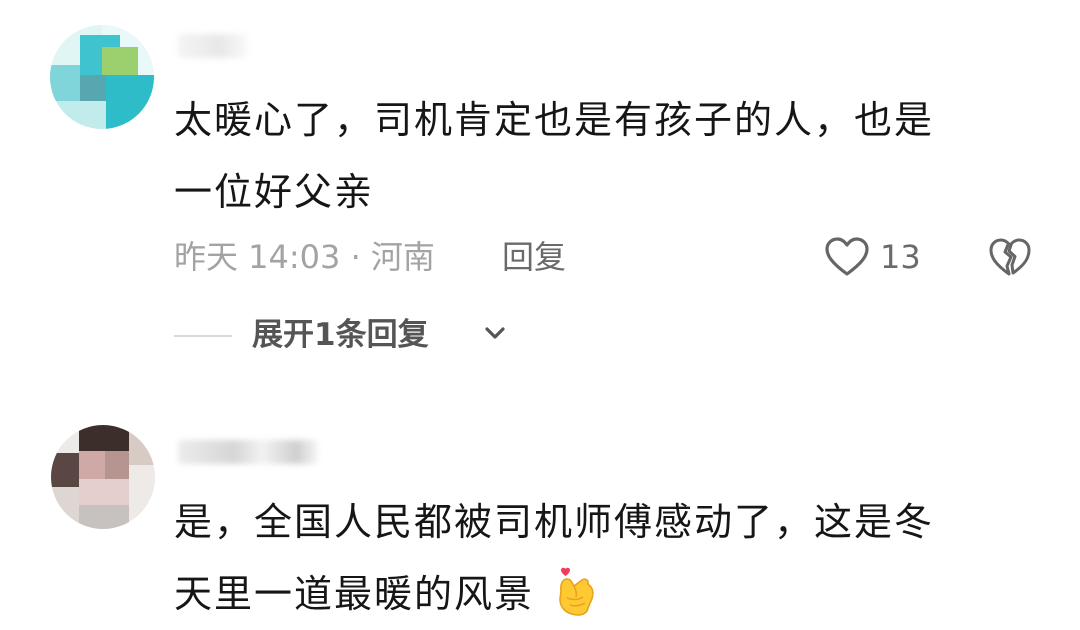 The height and width of the screenshot is (630, 1080). What do you see at coordinates (604, 594) in the screenshot?
I see `comment-text-line: 天里一道最暖的风景` at bounding box center [604, 594].